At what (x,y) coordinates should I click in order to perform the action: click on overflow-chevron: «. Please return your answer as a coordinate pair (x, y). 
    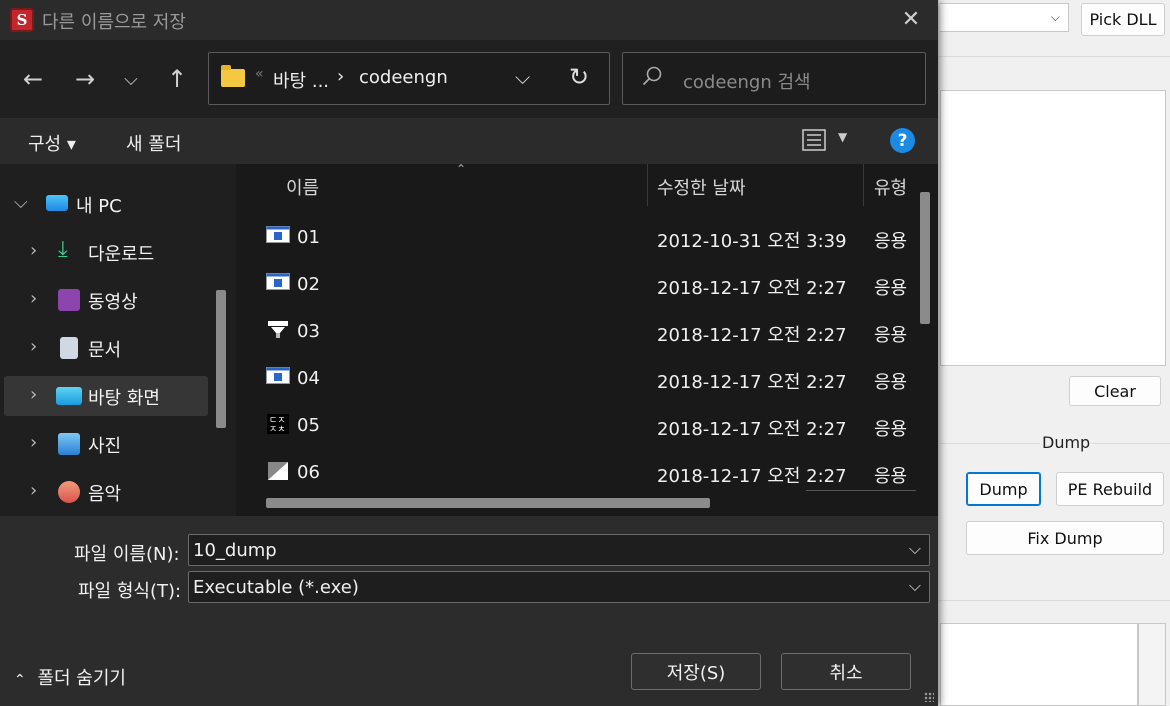
    Looking at the image, I should click on (259, 74).